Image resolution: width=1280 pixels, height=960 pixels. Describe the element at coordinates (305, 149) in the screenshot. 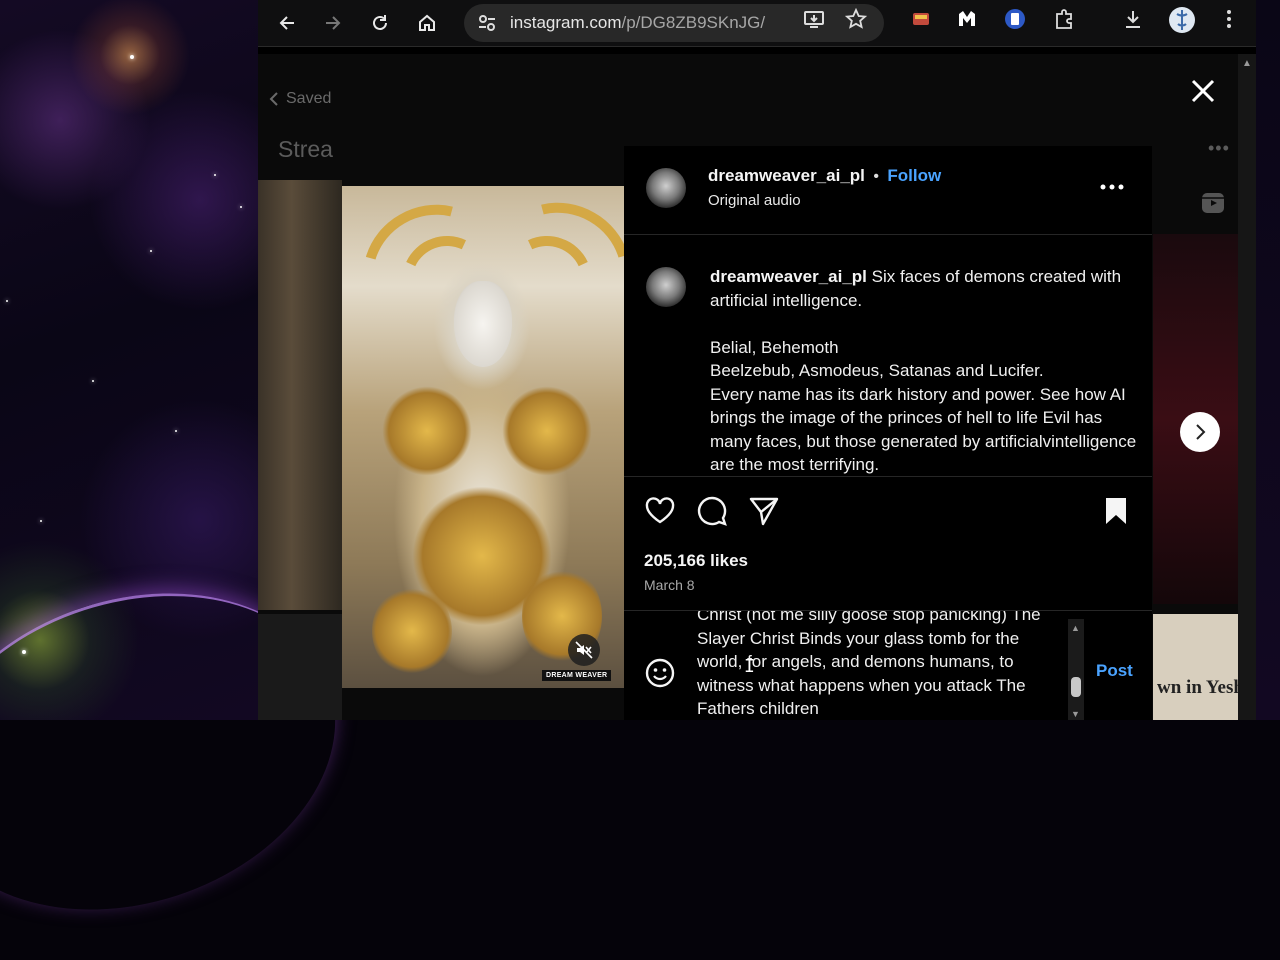

I see `collection-title: Strea` at that location.